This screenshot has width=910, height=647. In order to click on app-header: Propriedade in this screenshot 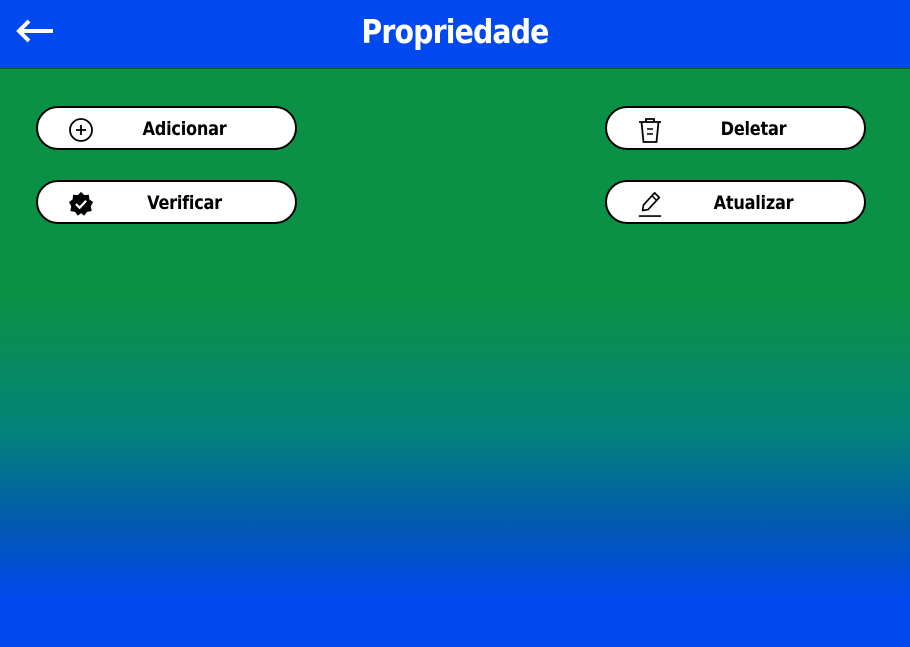, I will do `click(455, 34)`.